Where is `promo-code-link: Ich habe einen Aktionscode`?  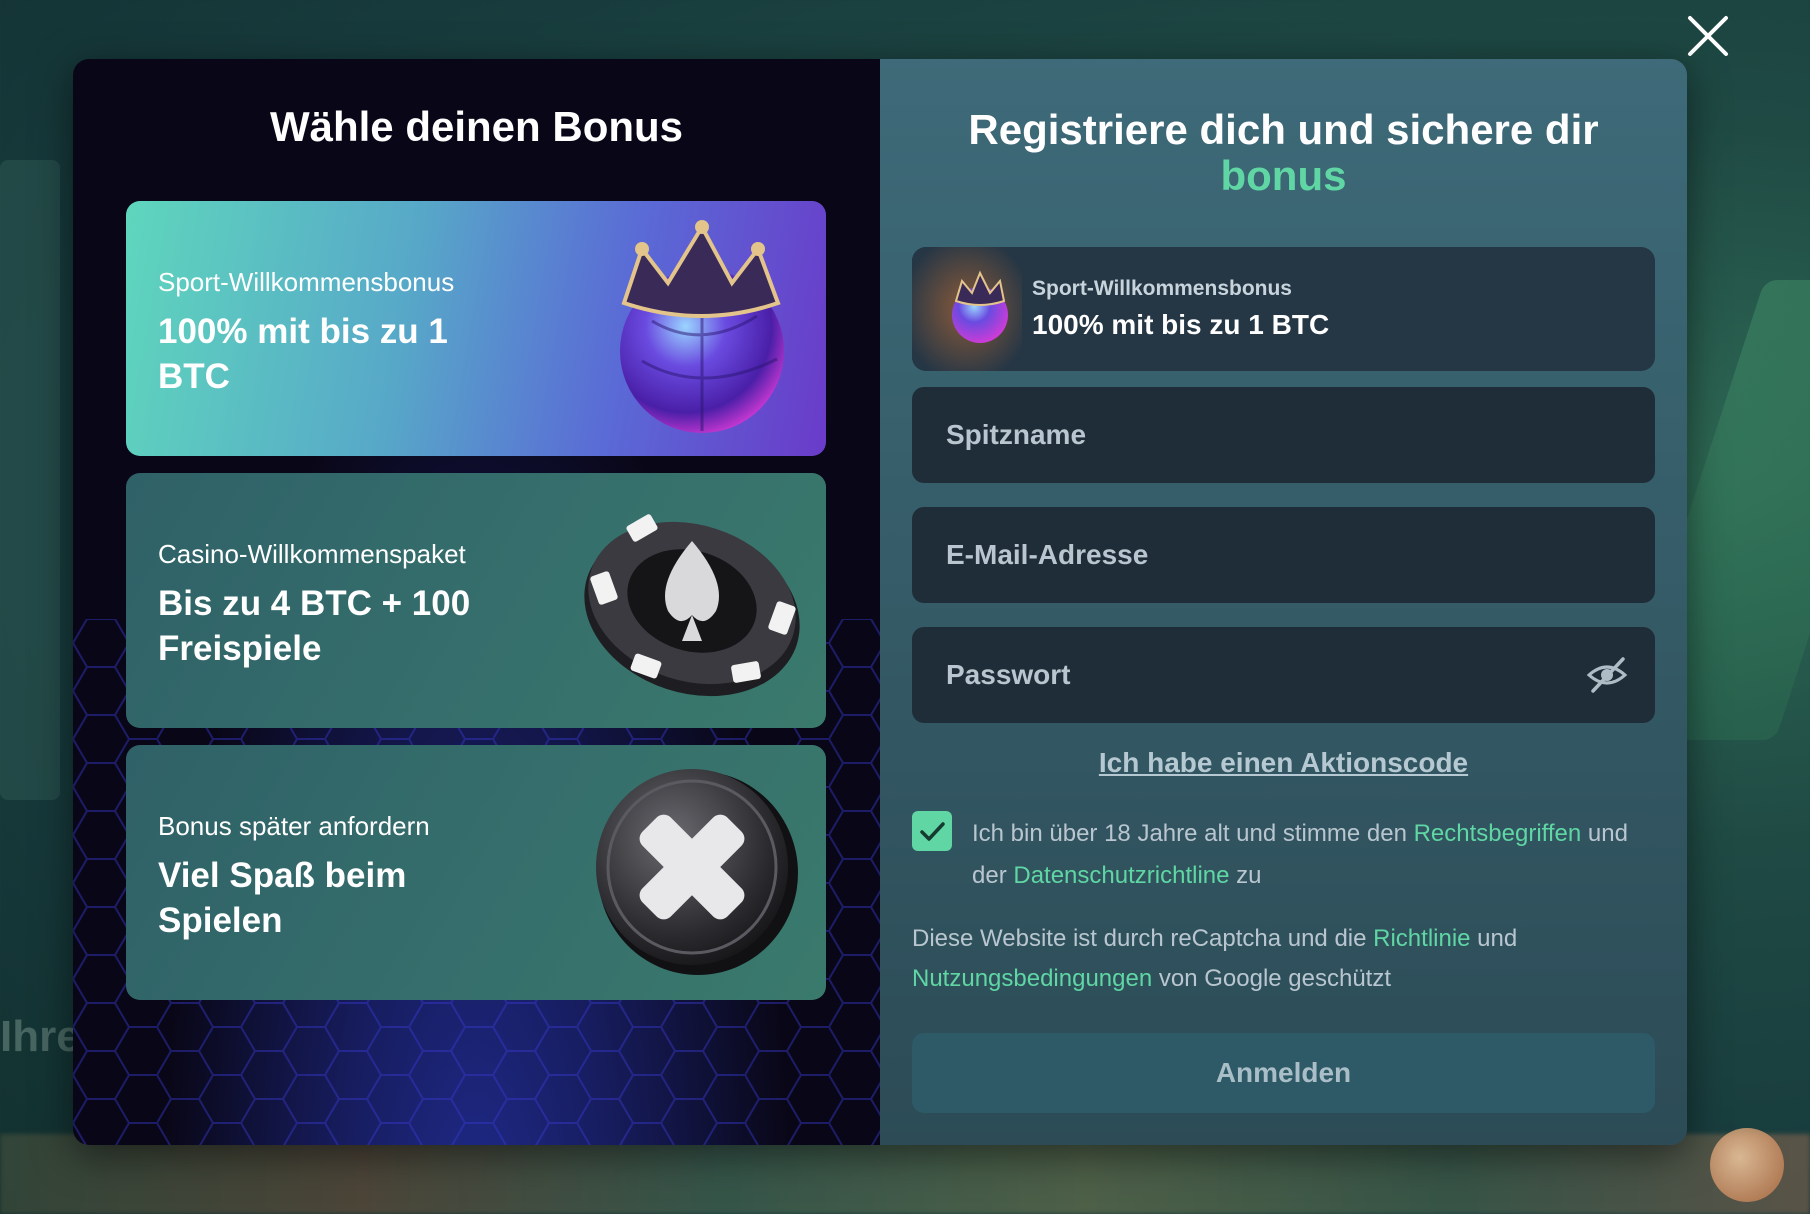 promo-code-link: Ich habe einen Aktionscode is located at coordinates (1283, 762).